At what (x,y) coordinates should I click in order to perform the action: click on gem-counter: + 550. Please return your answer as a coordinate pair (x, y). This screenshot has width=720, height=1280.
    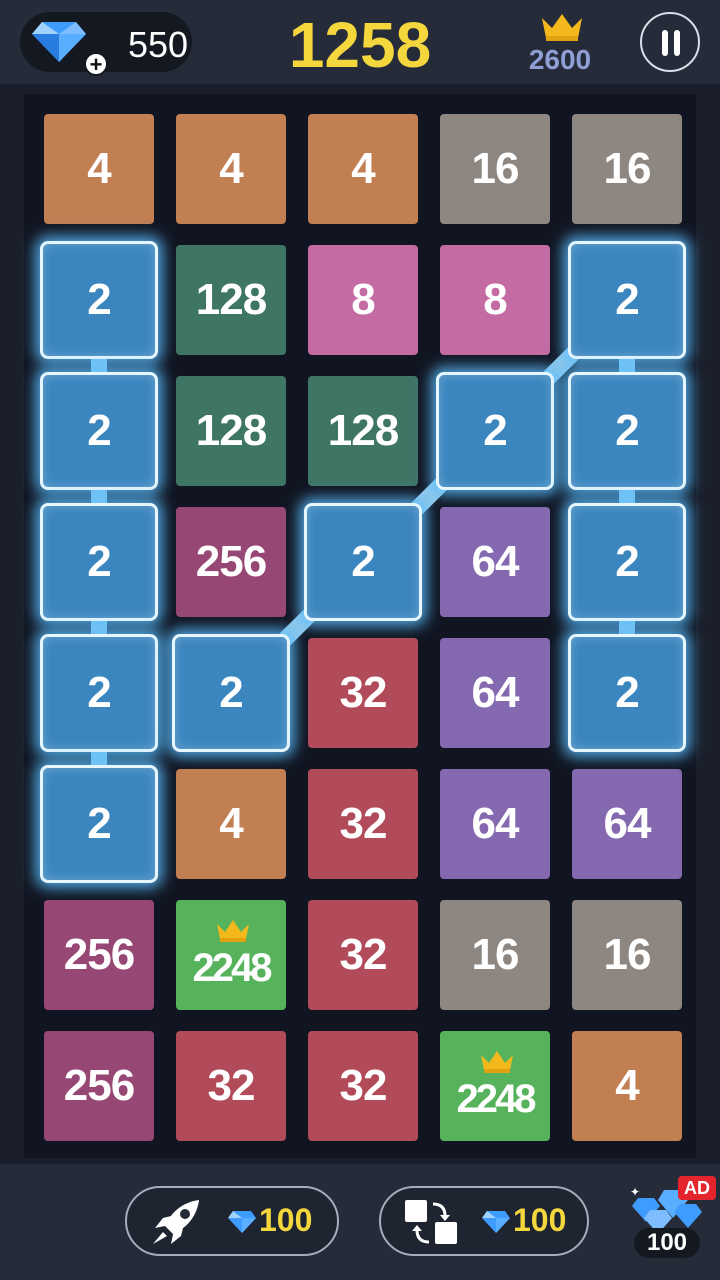
    Looking at the image, I should click on (106, 44).